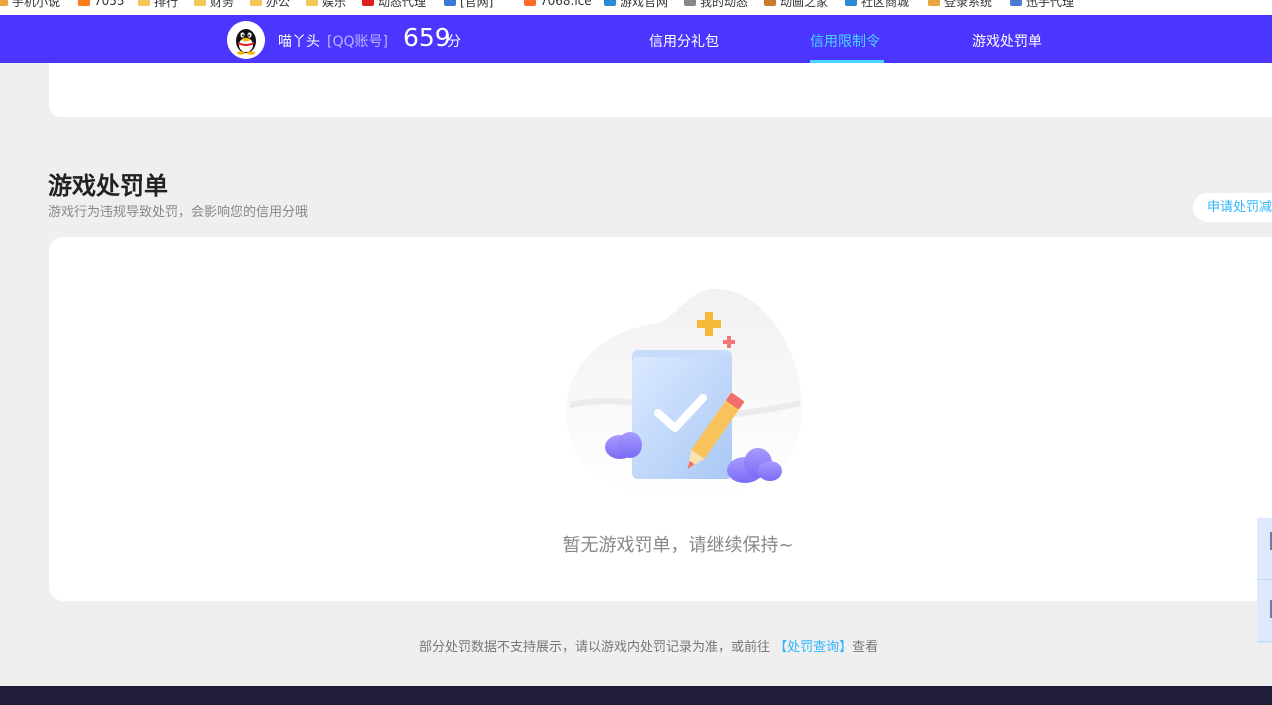  I want to click on tab-game-penalty: 游戏处罚单, so click(1007, 41).